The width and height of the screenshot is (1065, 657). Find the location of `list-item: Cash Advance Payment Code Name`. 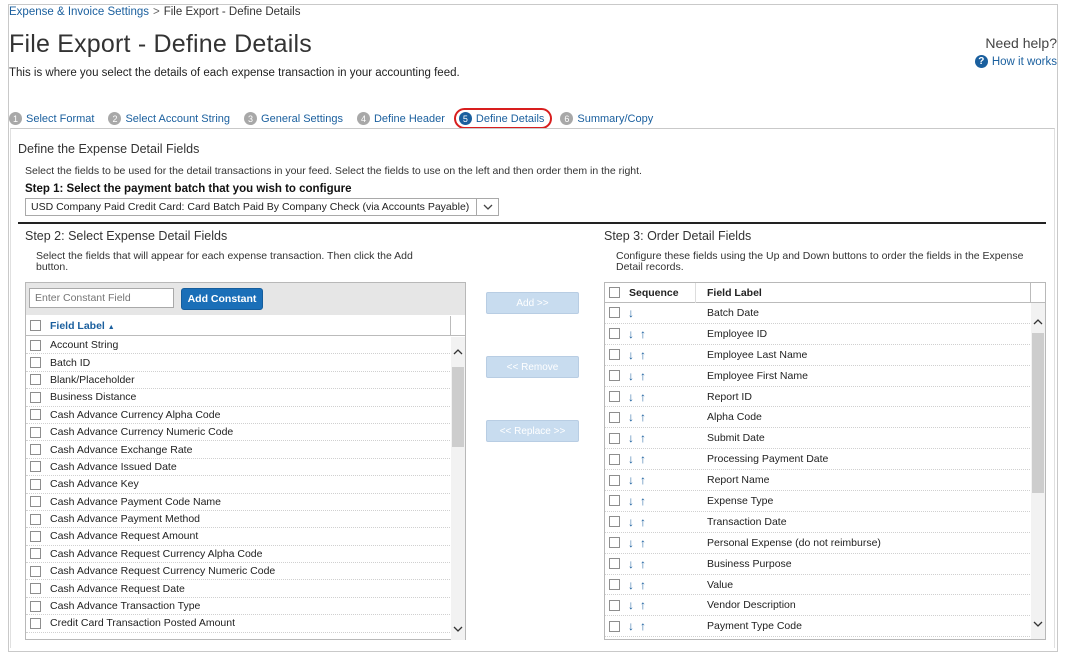

list-item: Cash Advance Payment Code Name is located at coordinates (239, 502).